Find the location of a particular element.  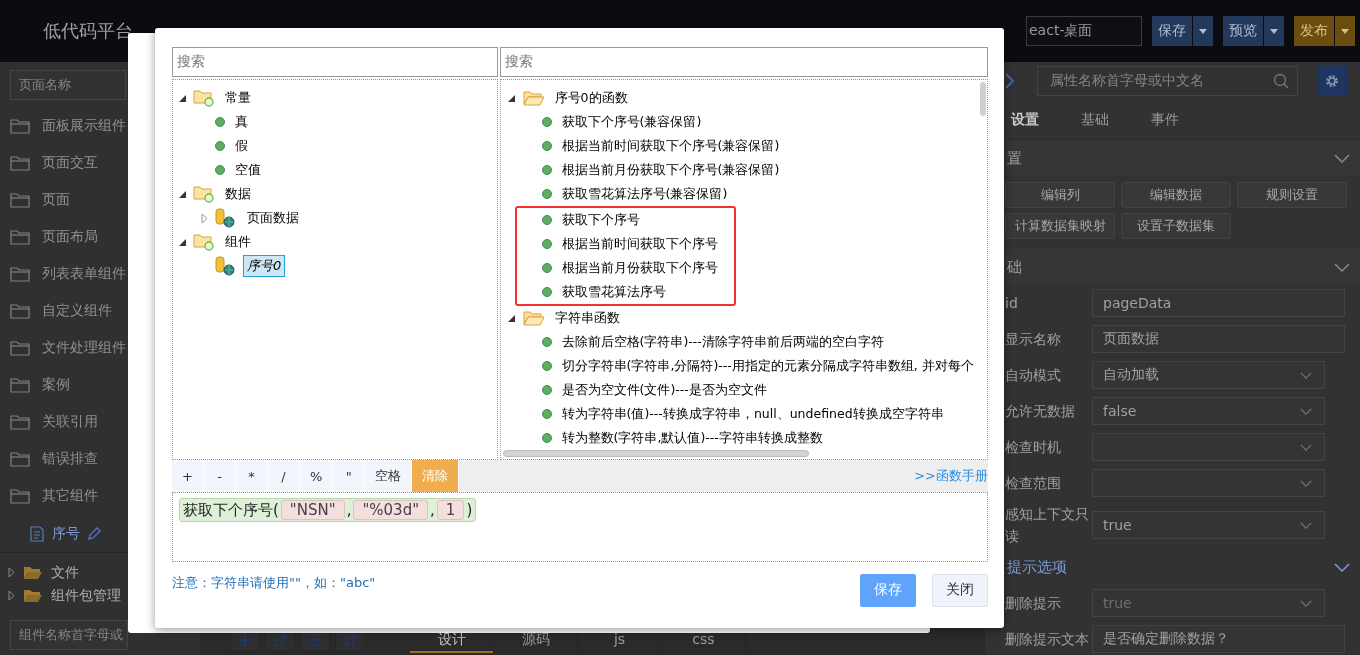

split-button: 预览 is located at coordinates (1253, 31).